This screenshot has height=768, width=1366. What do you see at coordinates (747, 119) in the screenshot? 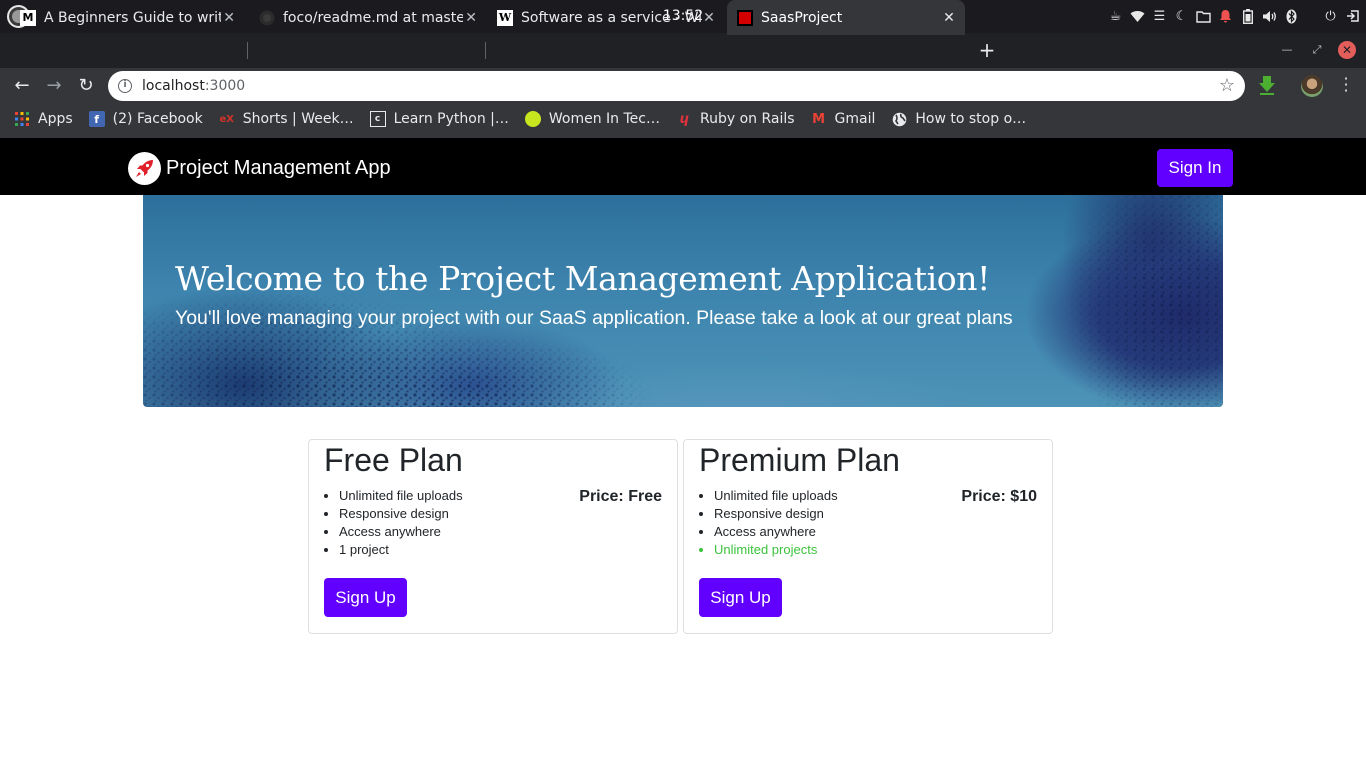
I see `bookmark-label: Ruby on Rails` at bounding box center [747, 119].